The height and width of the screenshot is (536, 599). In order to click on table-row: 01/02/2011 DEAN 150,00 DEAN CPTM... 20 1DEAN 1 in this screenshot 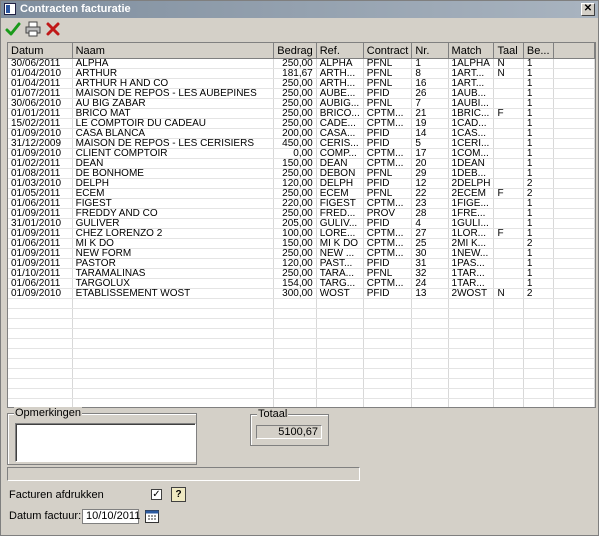, I will do `click(301, 163)`.